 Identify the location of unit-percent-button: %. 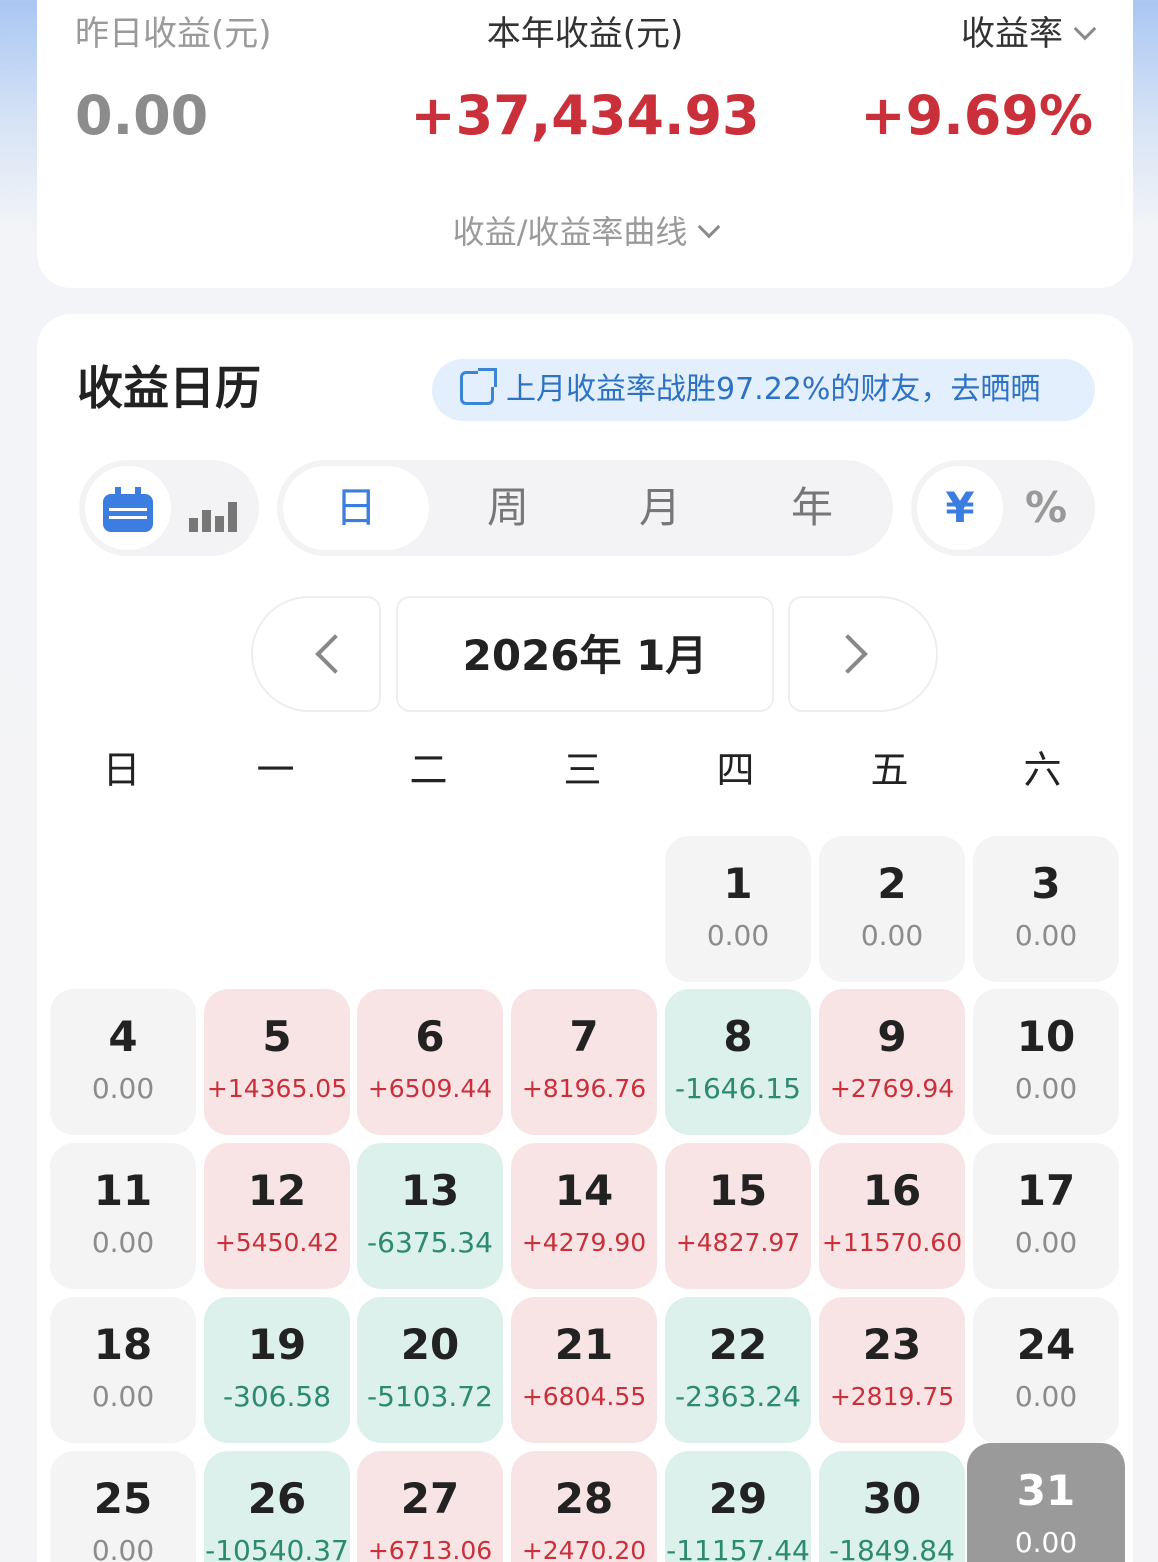
(1046, 508).